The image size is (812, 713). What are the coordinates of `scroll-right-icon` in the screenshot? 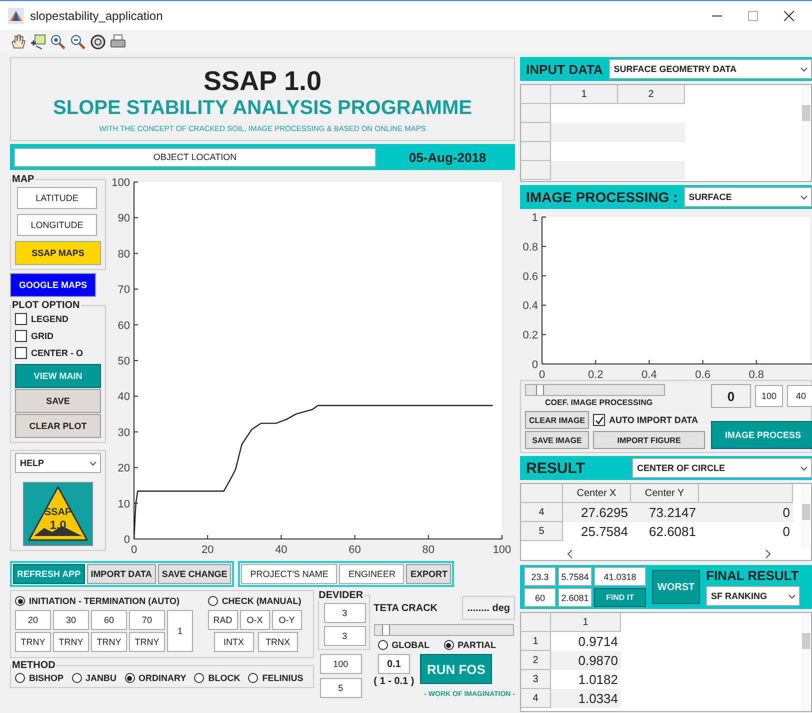 It's located at (768, 554).